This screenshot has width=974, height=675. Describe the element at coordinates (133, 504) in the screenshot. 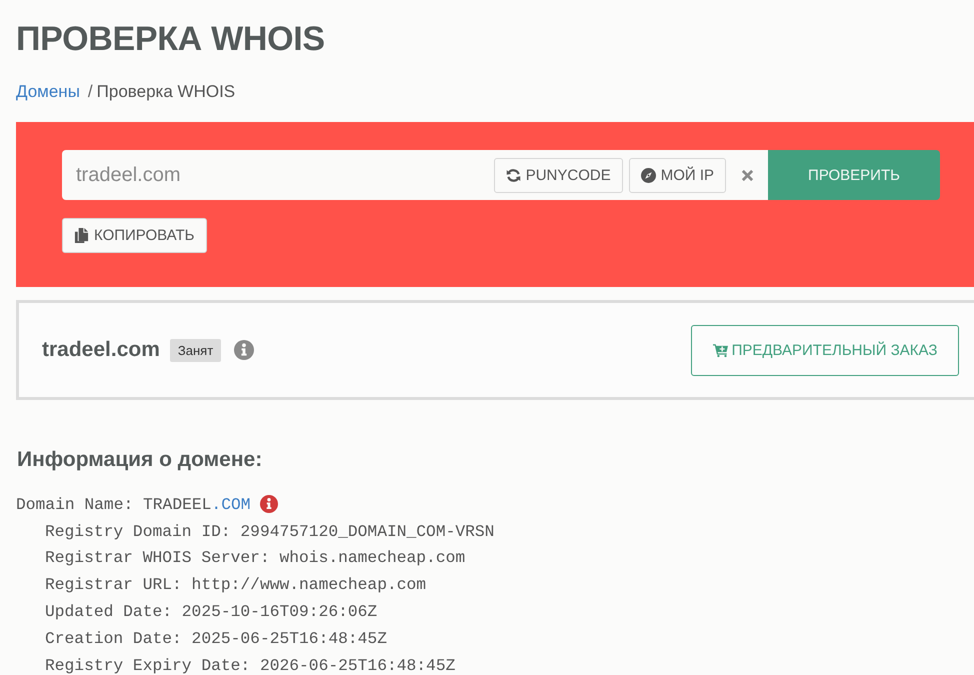

I see `whois-line: Domain Name: TRADEEL.COM` at that location.